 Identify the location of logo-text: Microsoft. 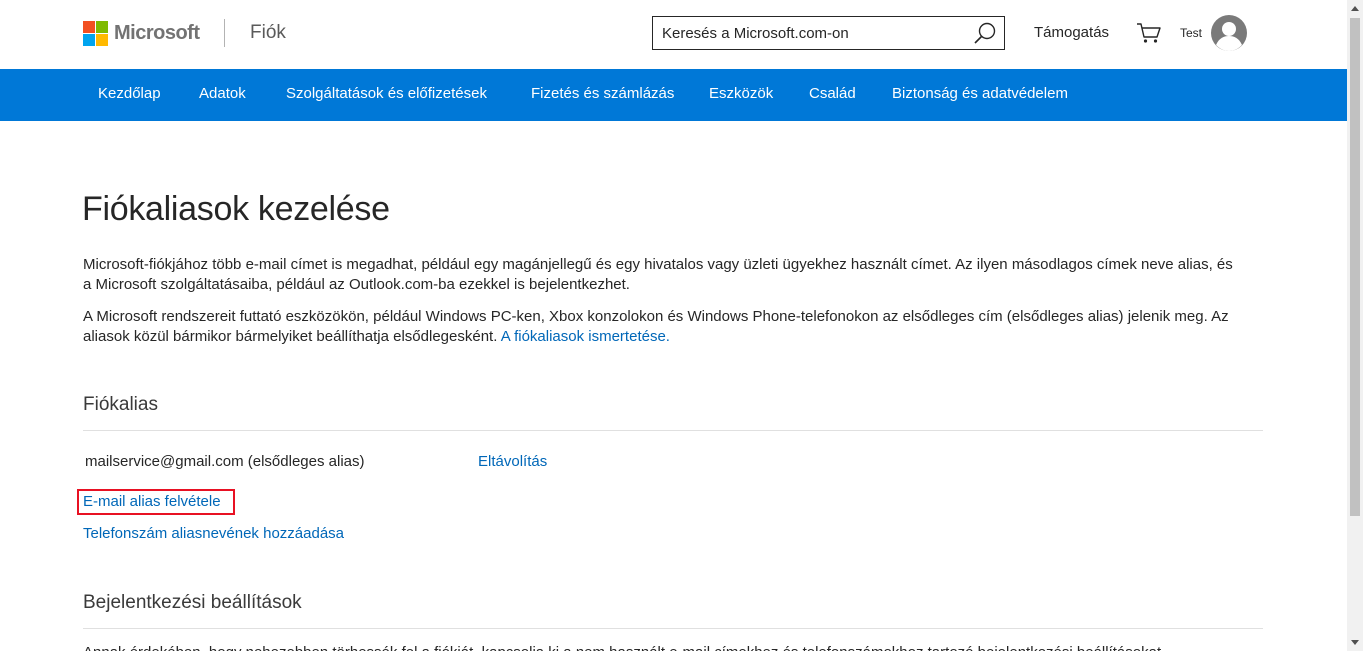
(157, 33).